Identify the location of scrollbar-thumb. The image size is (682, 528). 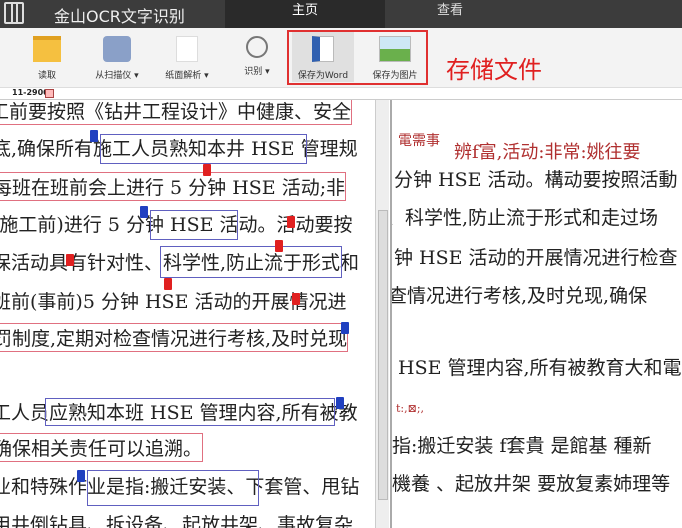
(383, 355).